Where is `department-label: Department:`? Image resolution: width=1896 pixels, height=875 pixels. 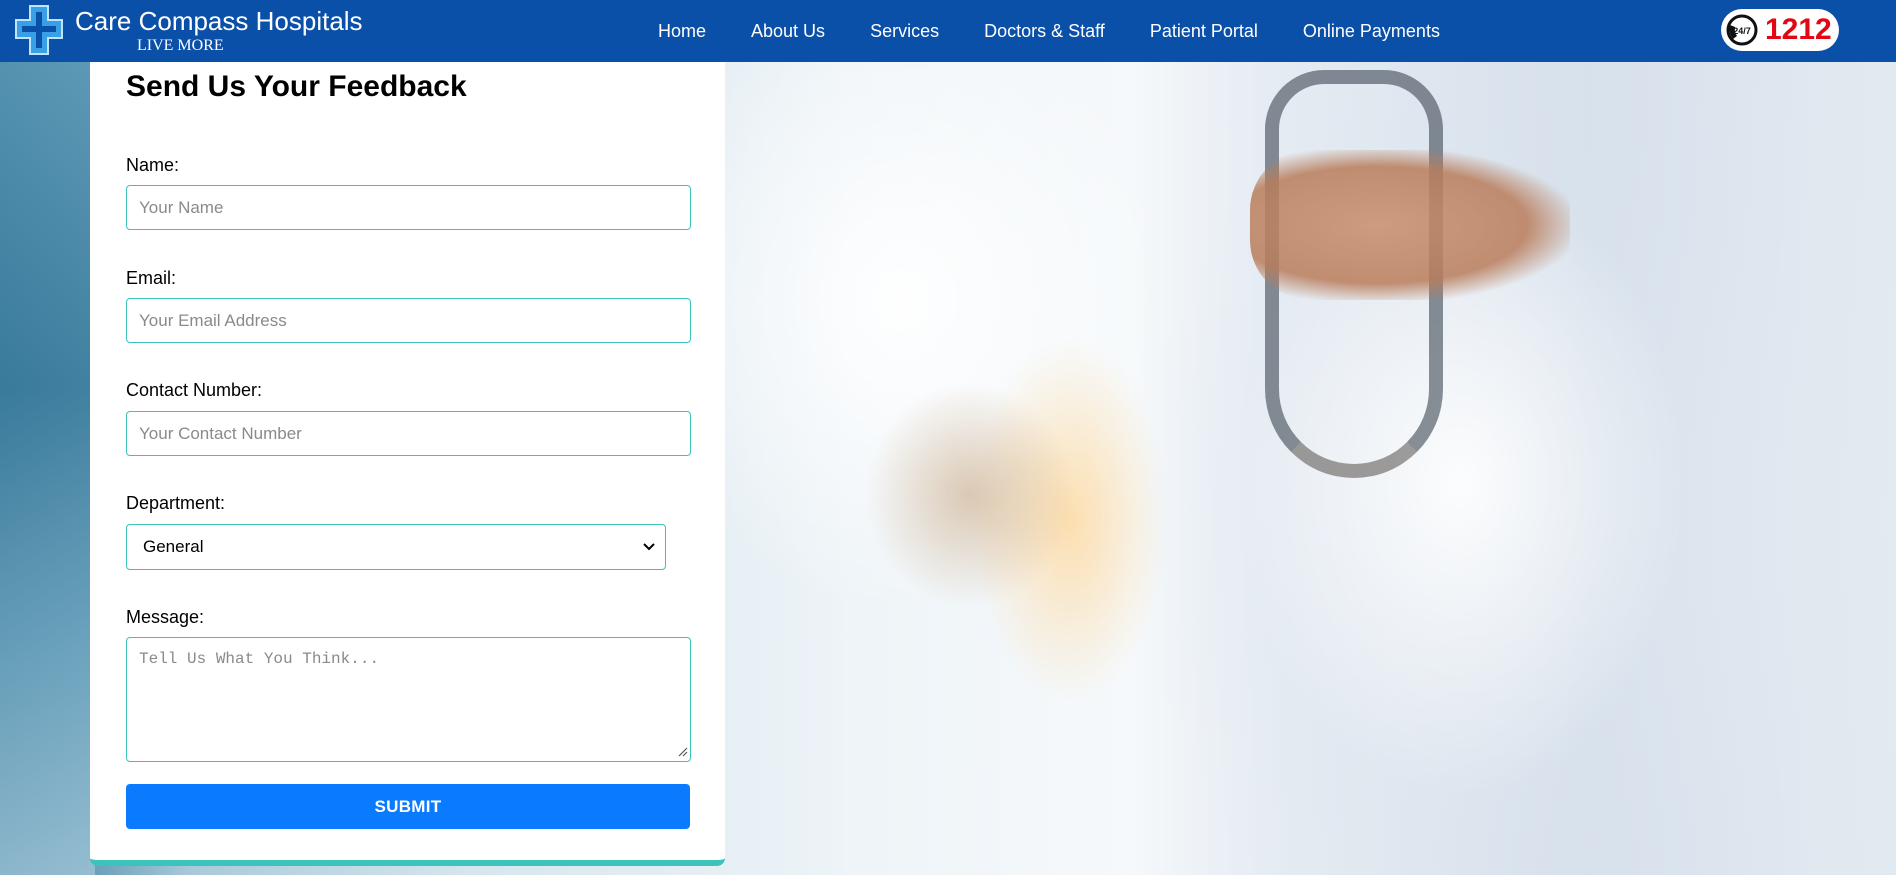 department-label: Department: is located at coordinates (176, 503).